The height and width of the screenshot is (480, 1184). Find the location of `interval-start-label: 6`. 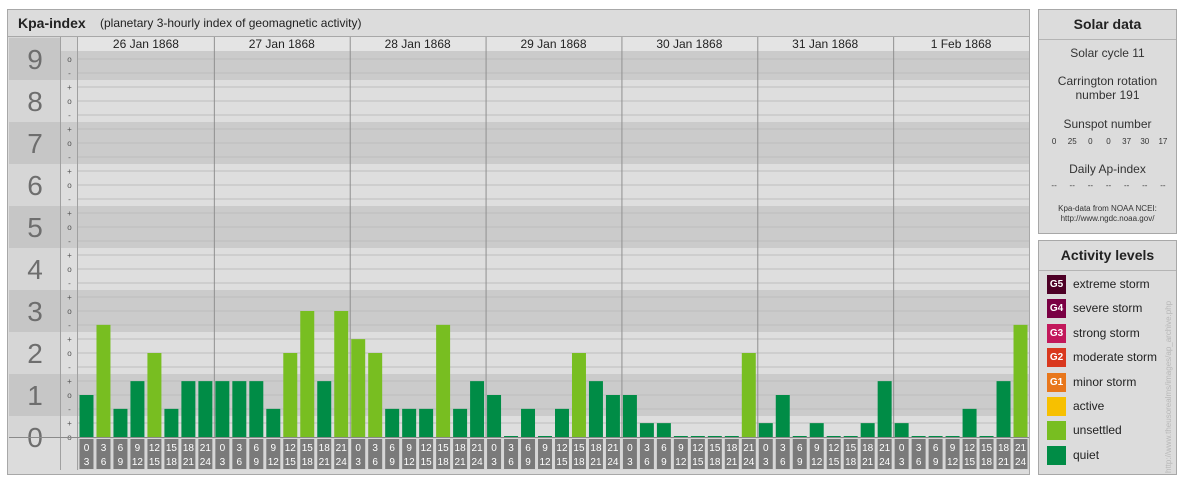

interval-start-label: 6 is located at coordinates (936, 448).